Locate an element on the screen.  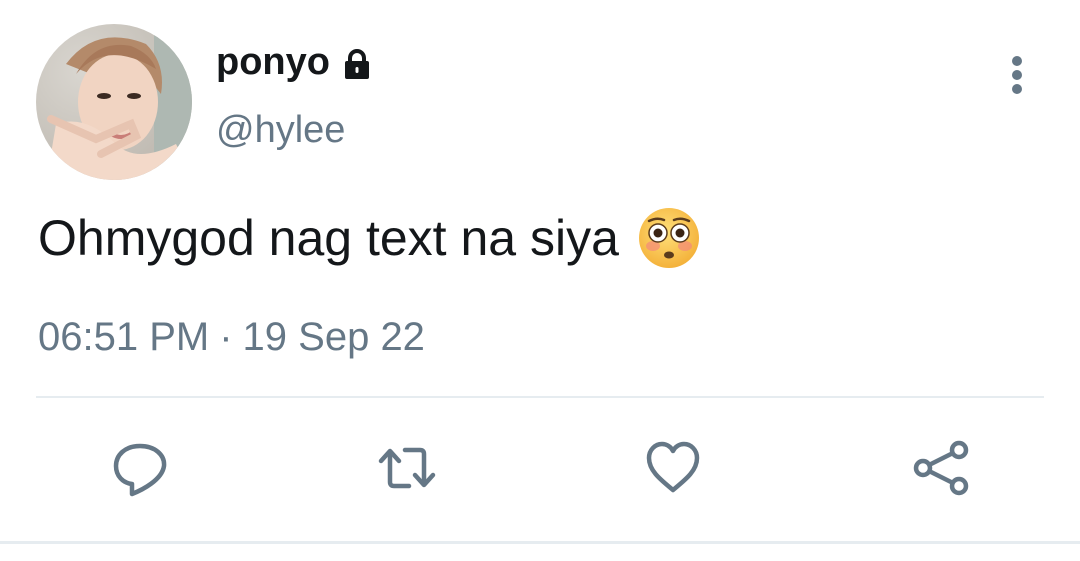
reply-icon is located at coordinates (140, 470).